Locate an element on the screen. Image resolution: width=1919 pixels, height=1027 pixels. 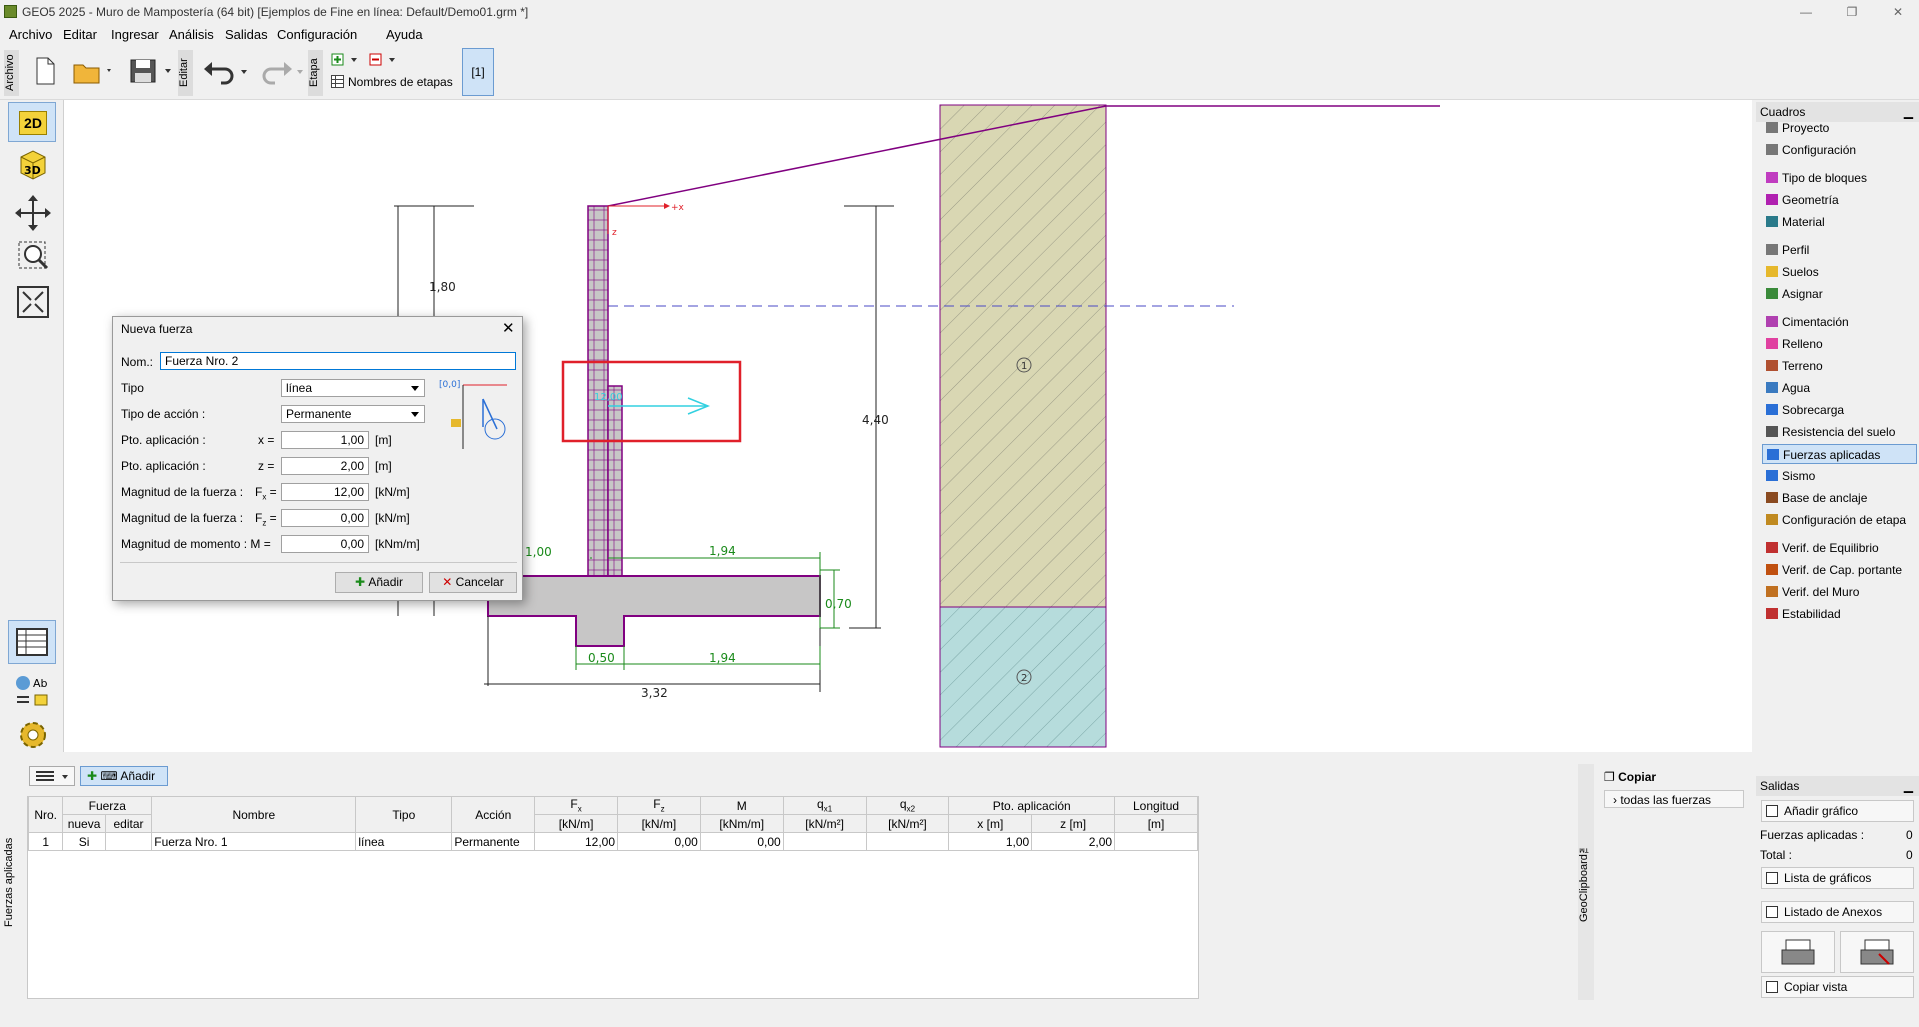
list-view-button is located at coordinates (52, 776).